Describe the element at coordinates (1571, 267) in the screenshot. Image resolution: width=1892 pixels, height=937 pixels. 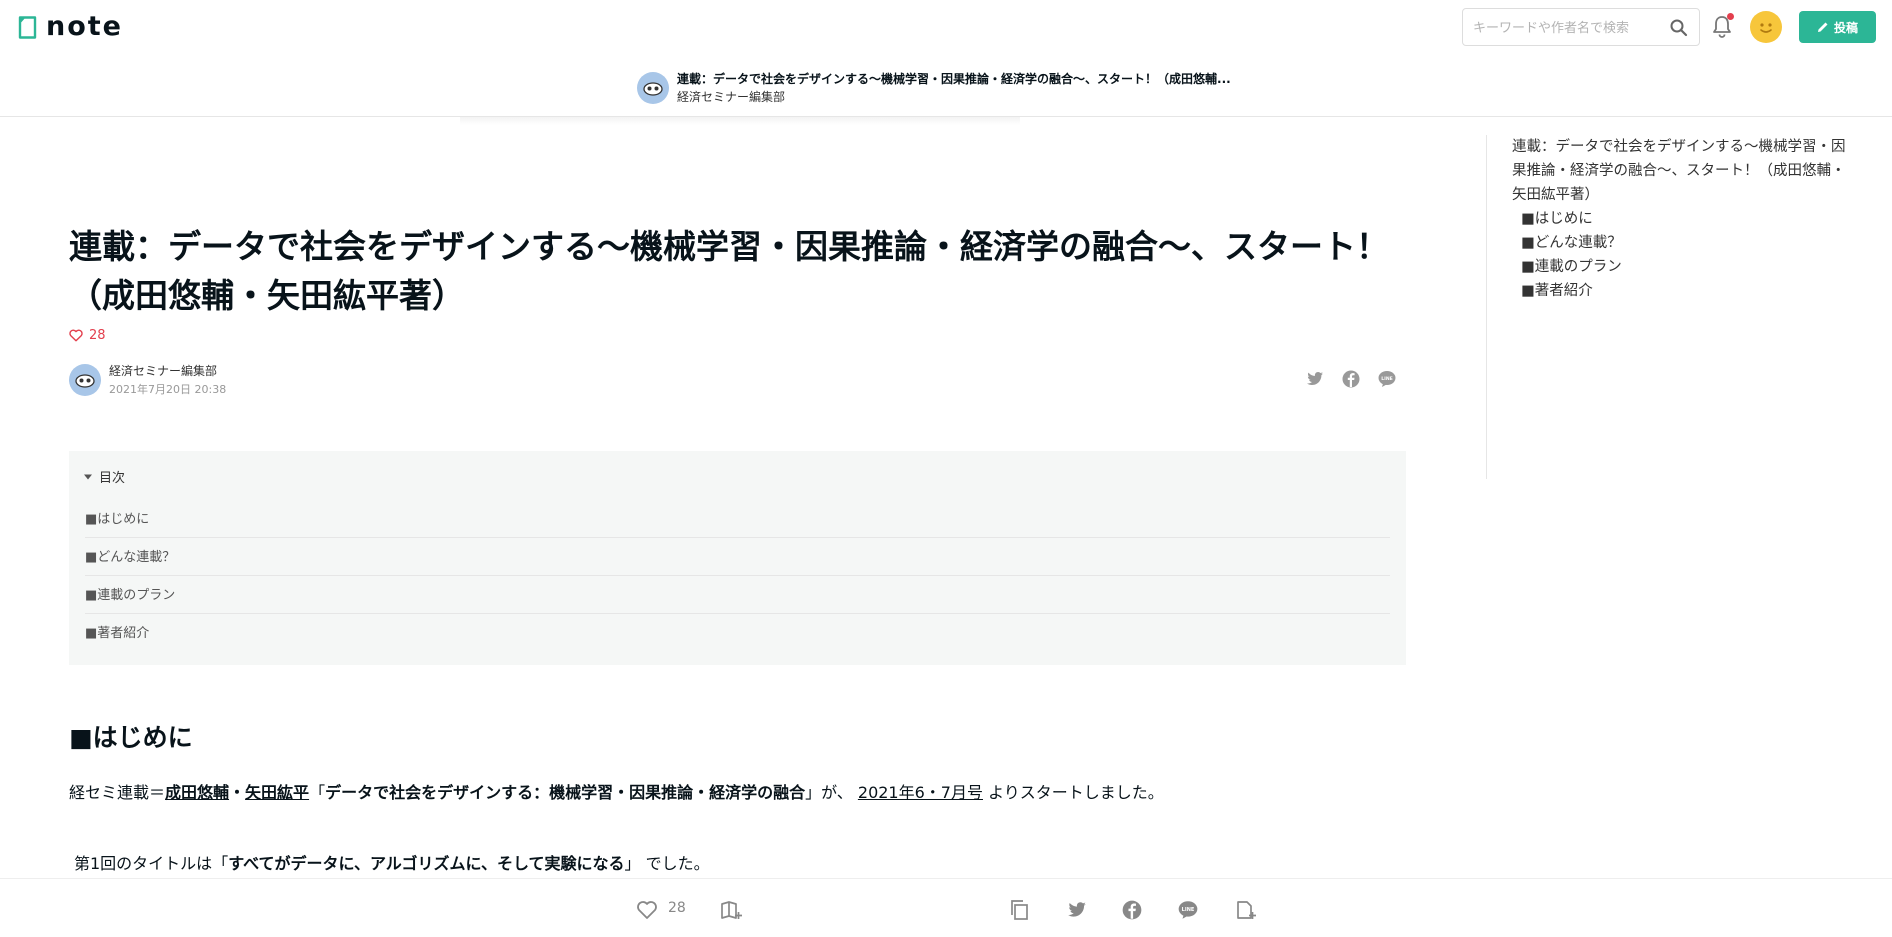
I see `sidebar-toc-item-rensai-plan: ■連載のプラン` at that location.